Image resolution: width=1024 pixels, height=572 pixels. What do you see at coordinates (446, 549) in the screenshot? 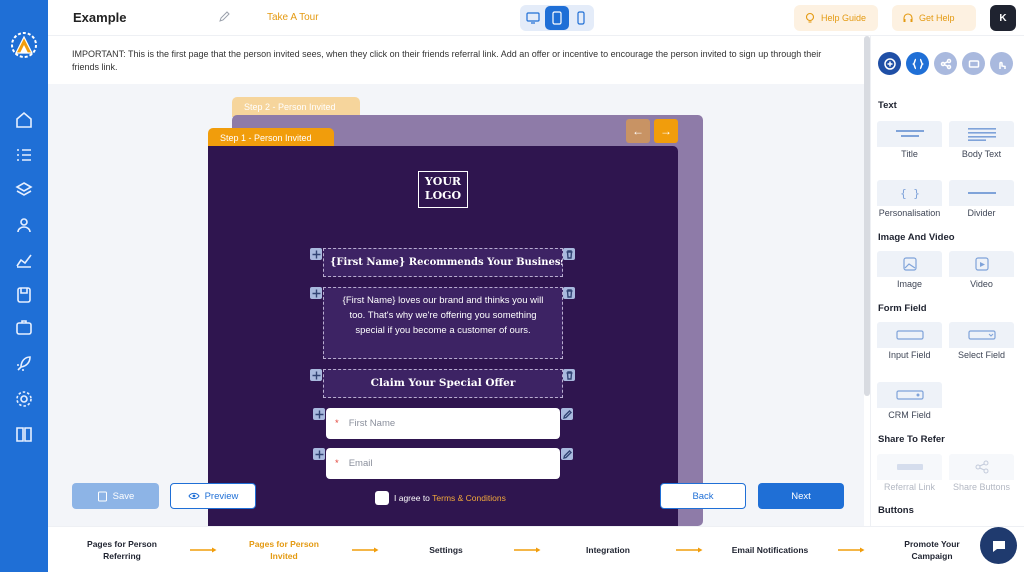
I see `step-settings: Settings` at bounding box center [446, 549].